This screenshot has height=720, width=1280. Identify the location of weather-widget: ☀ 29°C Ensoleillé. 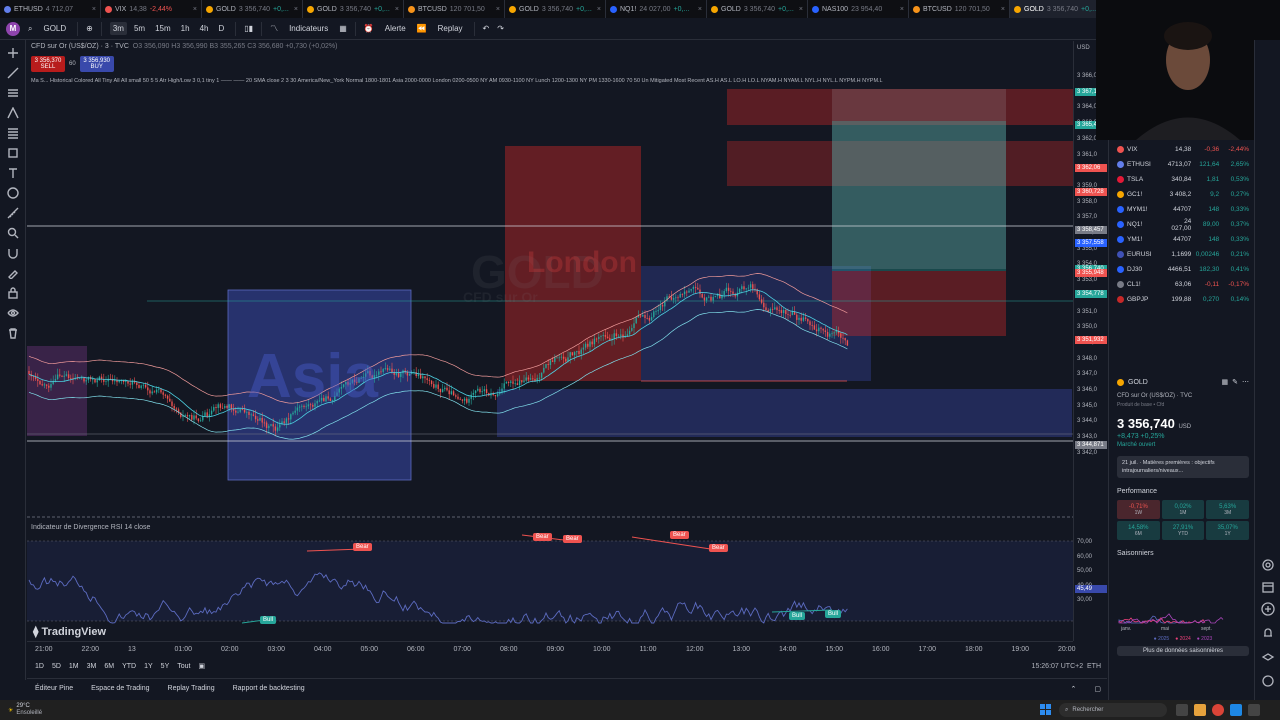
(40, 710).